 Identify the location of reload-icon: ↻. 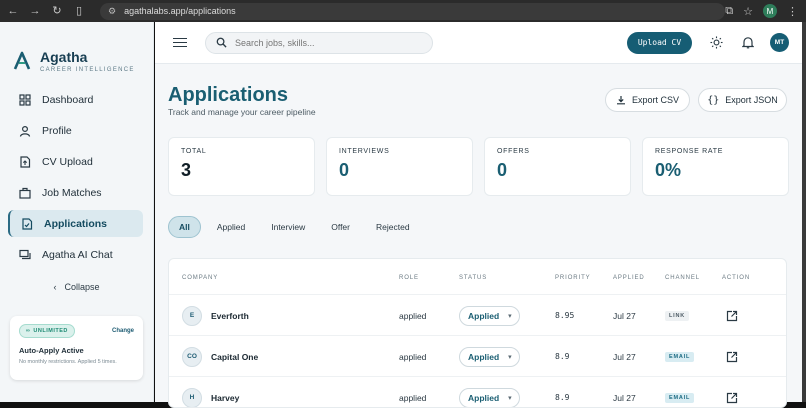
(57, 11).